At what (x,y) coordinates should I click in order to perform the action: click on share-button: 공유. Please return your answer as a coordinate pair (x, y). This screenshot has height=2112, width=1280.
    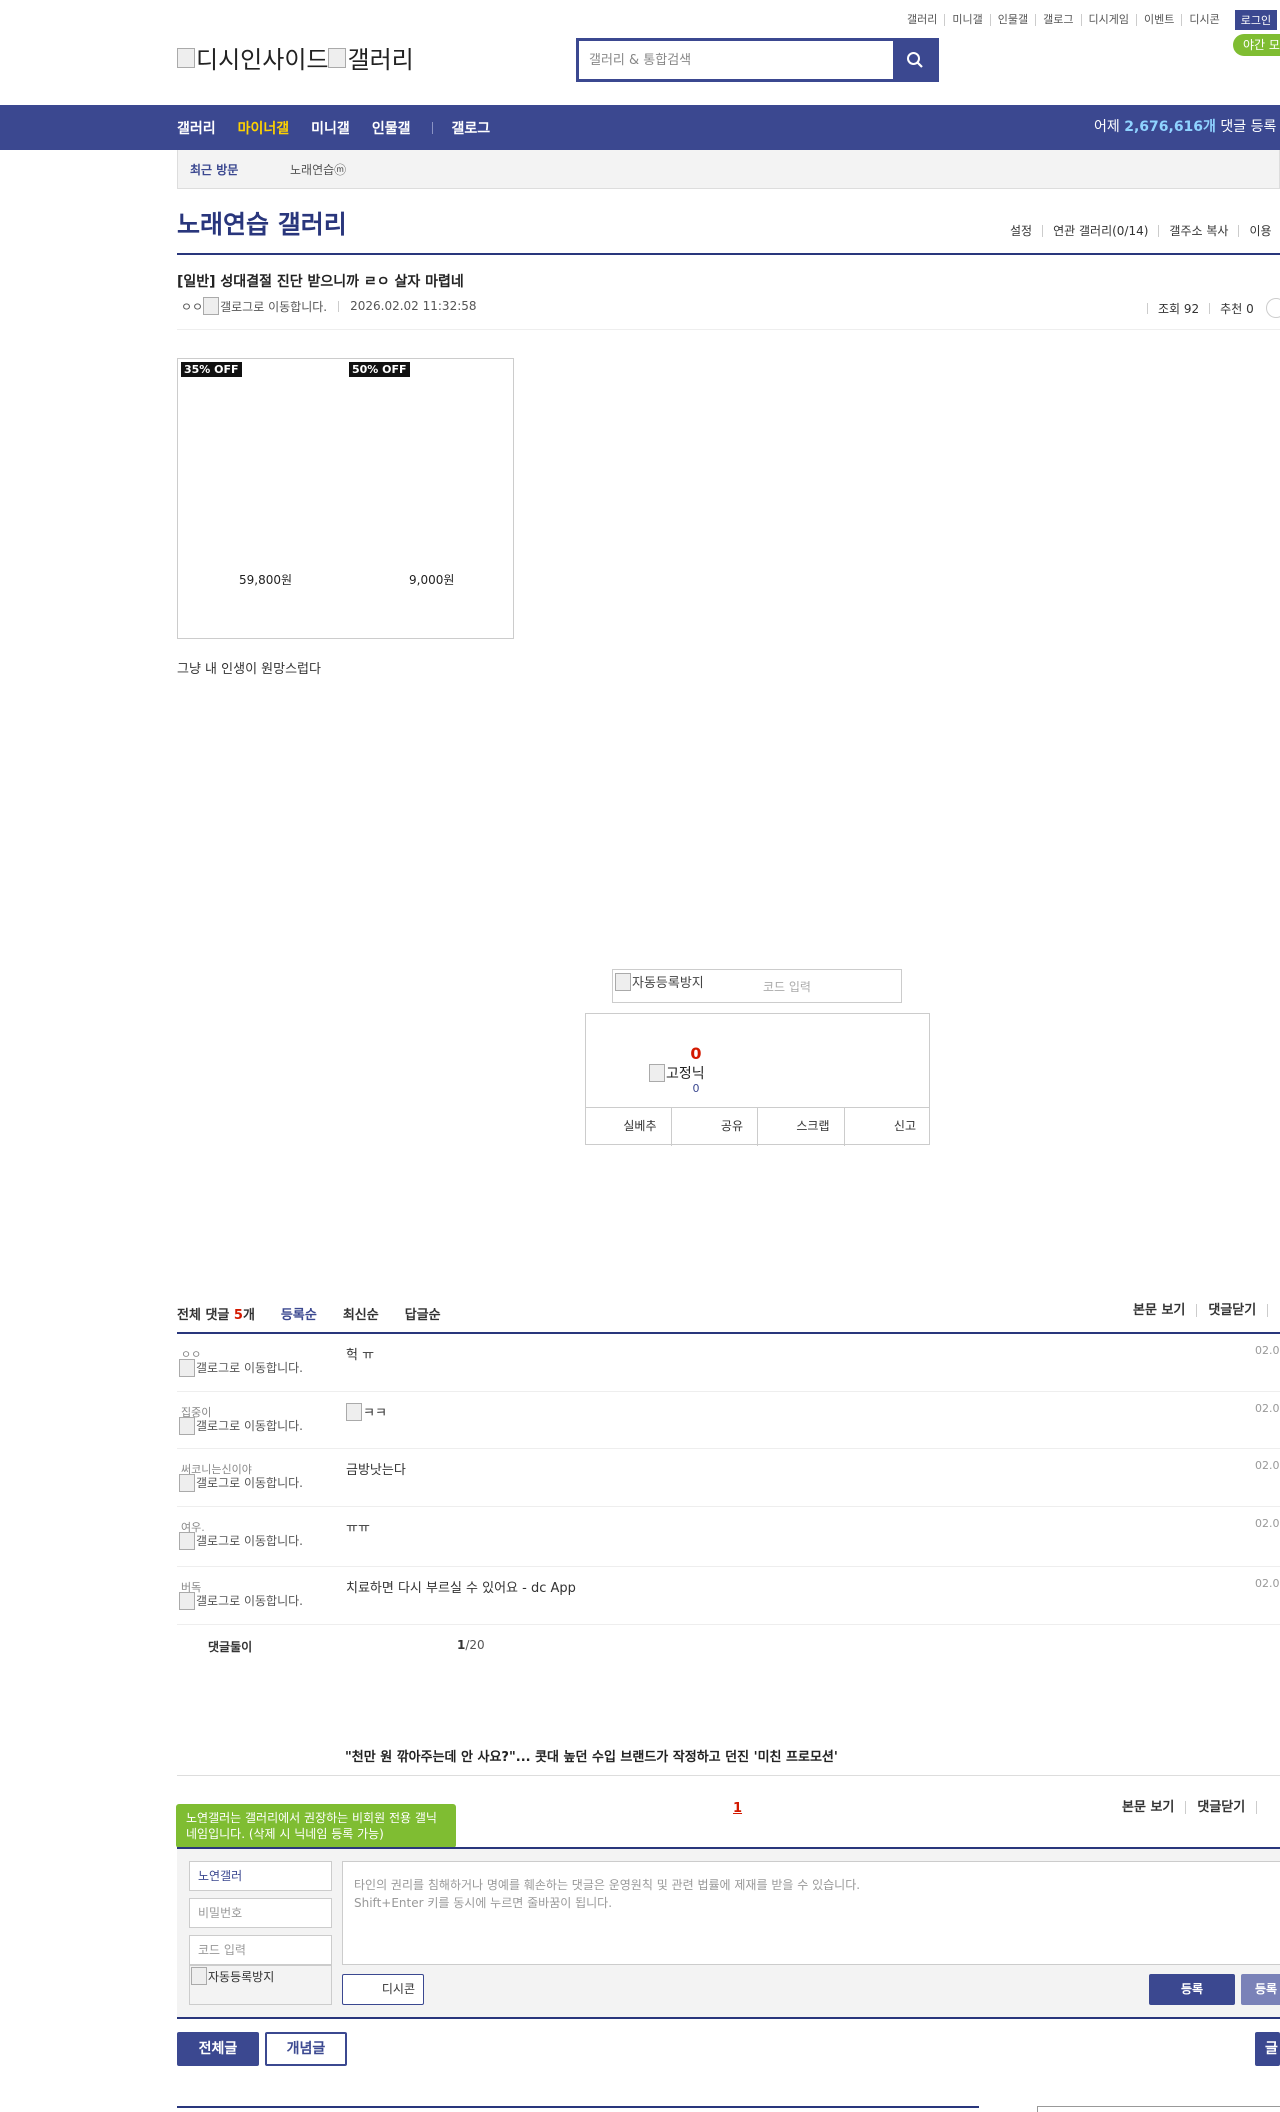
    Looking at the image, I should click on (714, 1127).